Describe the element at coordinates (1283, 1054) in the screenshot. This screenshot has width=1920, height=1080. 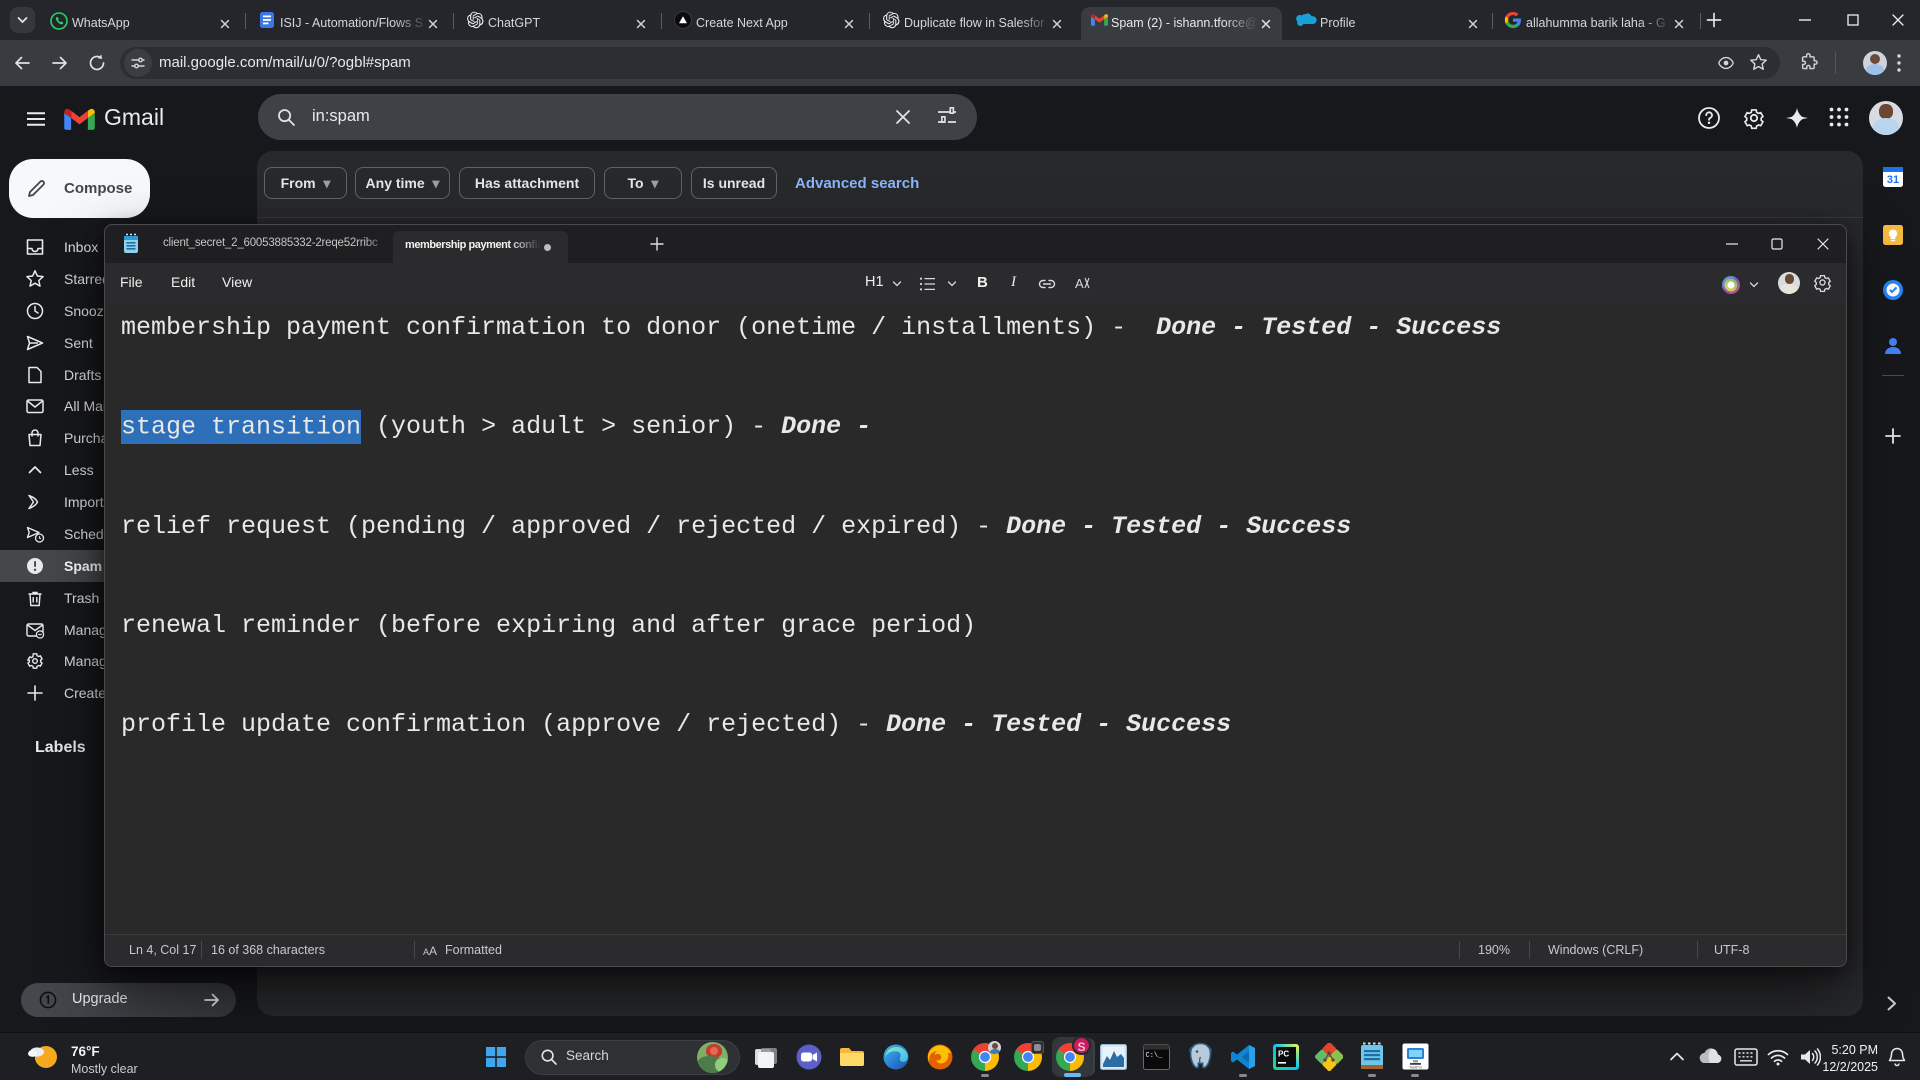
I see `svg-text: PC` at that location.